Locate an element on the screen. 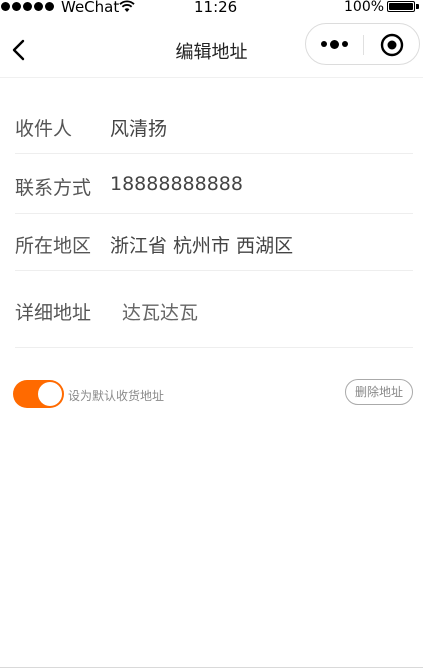 The height and width of the screenshot is (669, 423). toggle-knob is located at coordinates (50, 394).